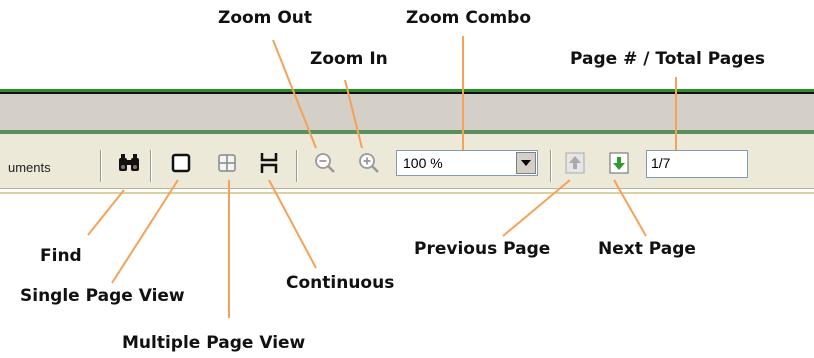  Describe the element at coordinates (61, 256) in the screenshot. I see `label-find: Find` at that location.